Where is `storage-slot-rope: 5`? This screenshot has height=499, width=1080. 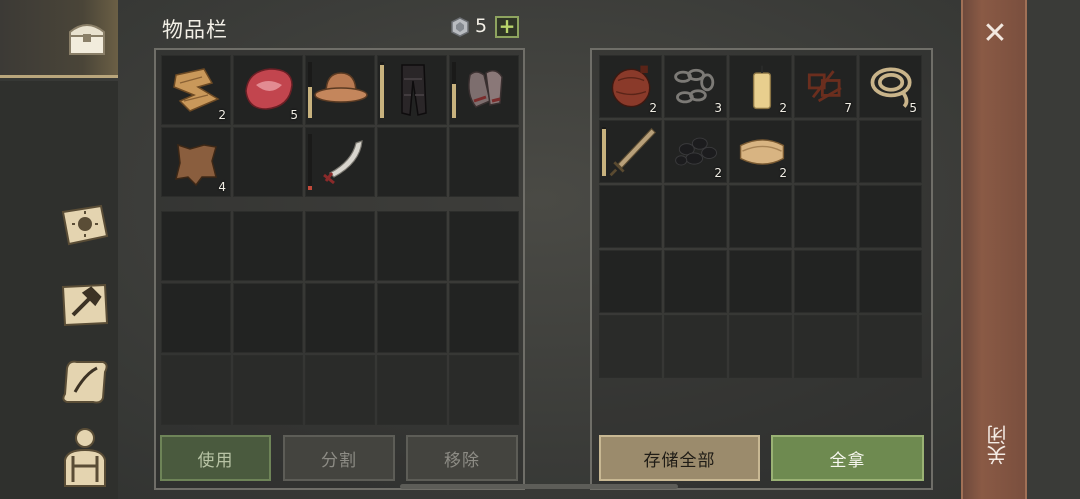
storage-slot-rope: 5 is located at coordinates (890, 86).